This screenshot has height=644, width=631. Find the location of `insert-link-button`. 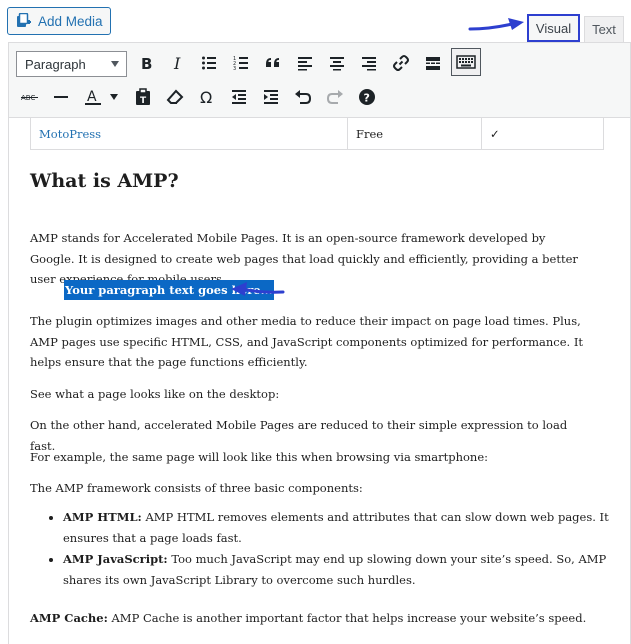

insert-link-button is located at coordinates (401, 63).